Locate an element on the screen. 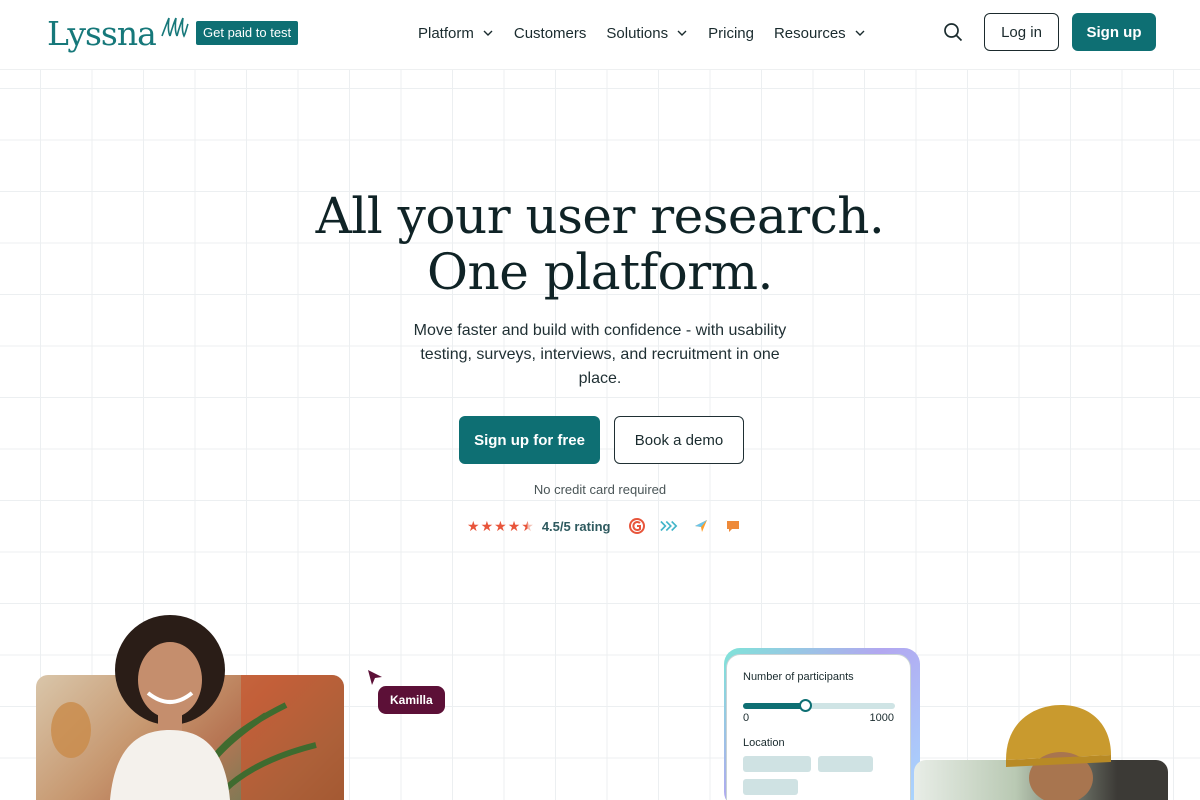  no-credit-card-note: No credit card required is located at coordinates (600, 489).